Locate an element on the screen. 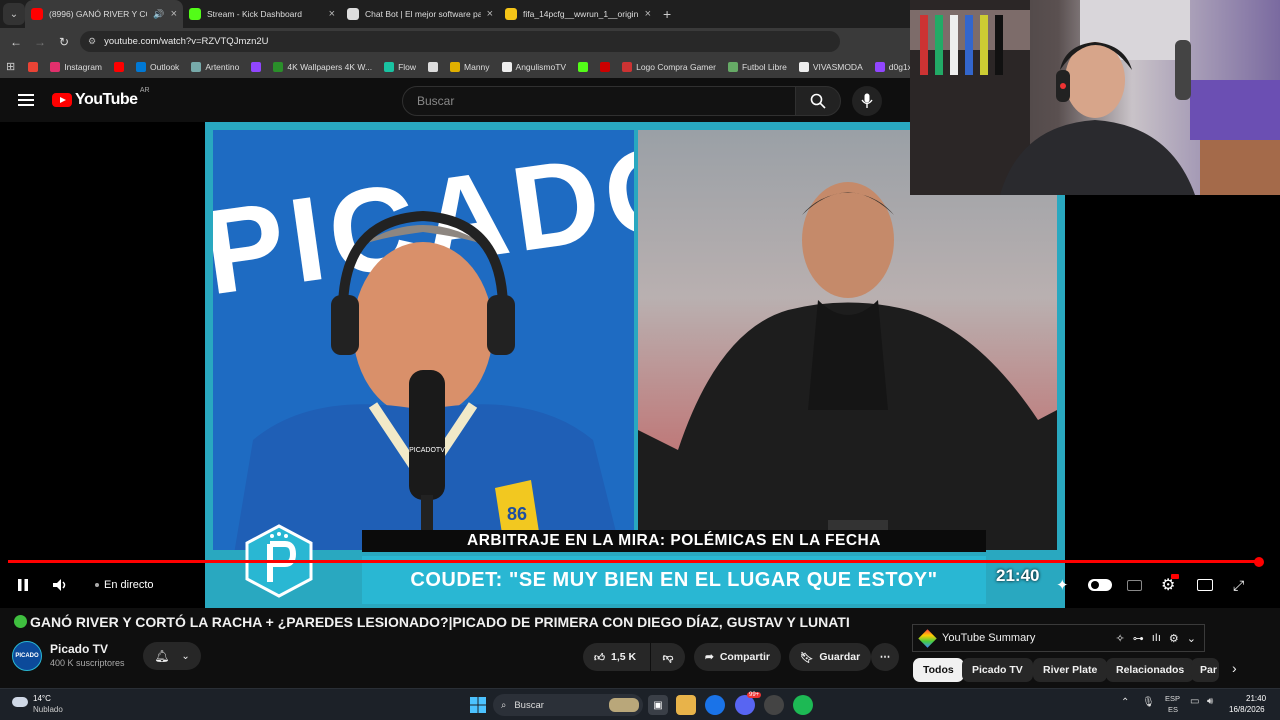 The image size is (1280, 720). browser-toolbar: ← → ↻ ⚙ youtube.com/watch?v=RZVTQJmzn2U is located at coordinates (455, 41).